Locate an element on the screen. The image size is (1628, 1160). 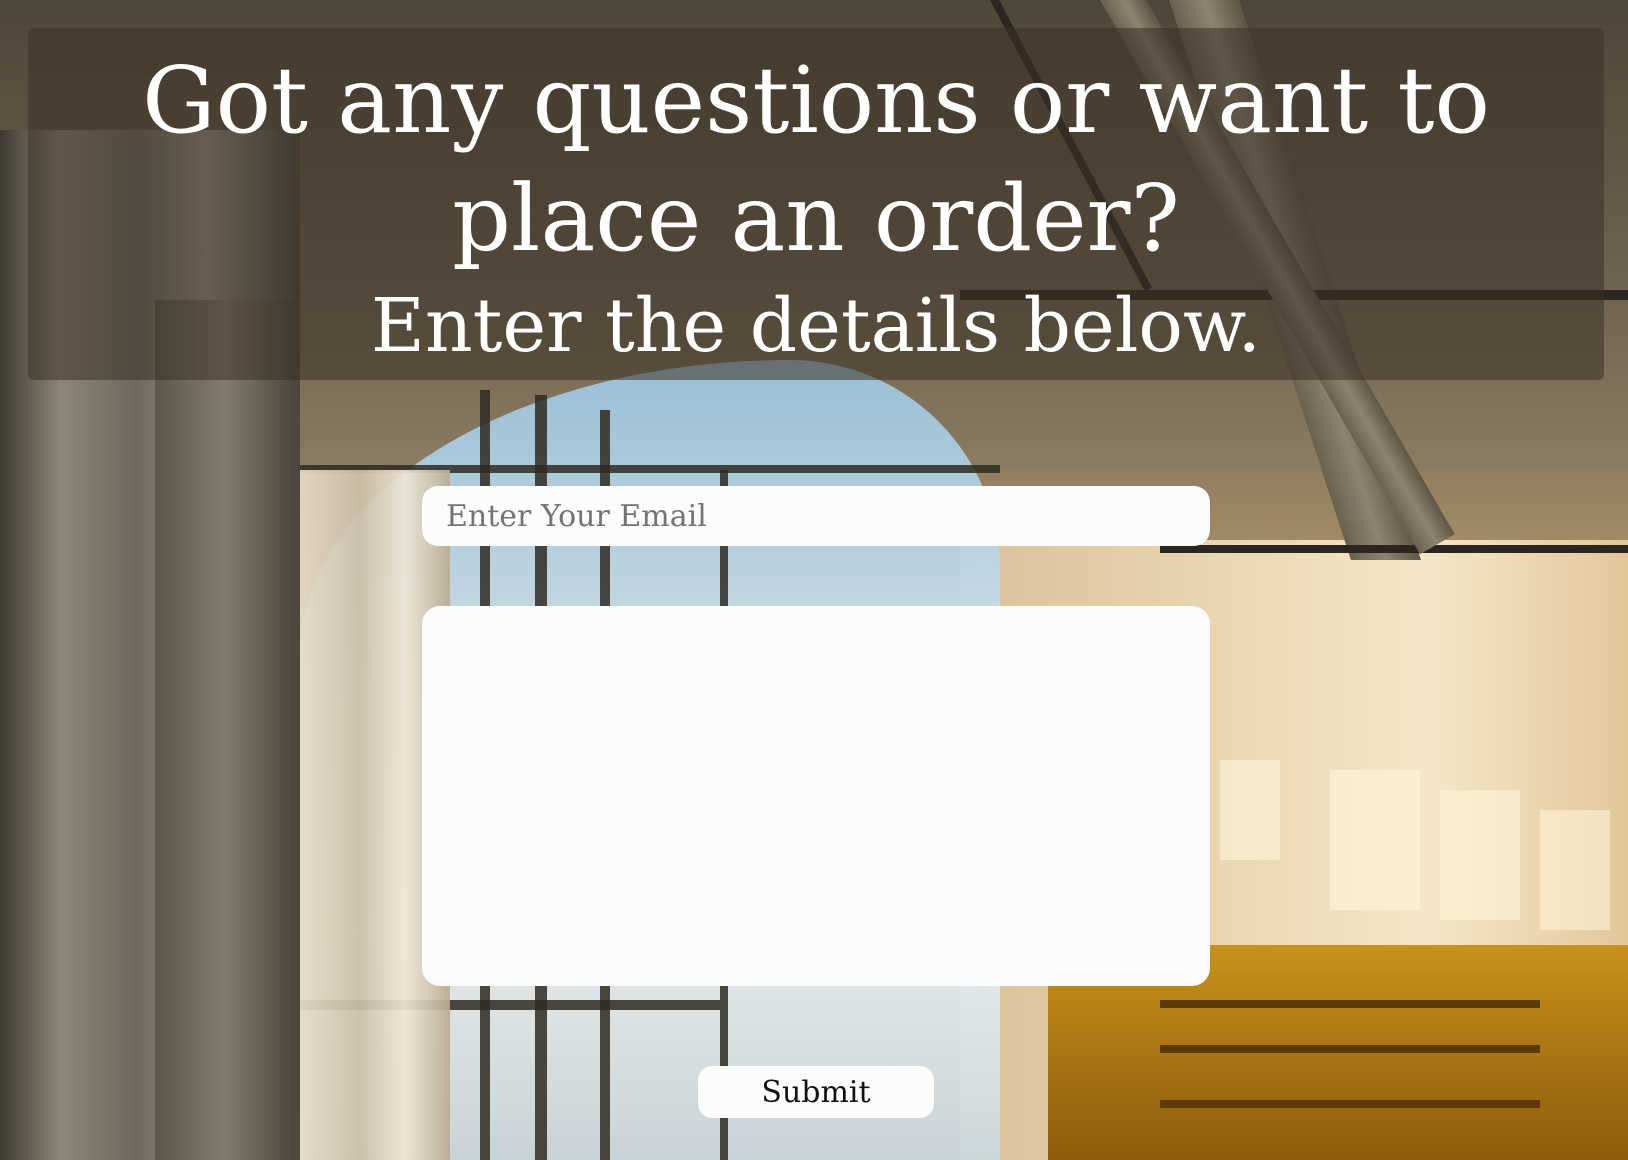
submit-button: Submit is located at coordinates (816, 1092).